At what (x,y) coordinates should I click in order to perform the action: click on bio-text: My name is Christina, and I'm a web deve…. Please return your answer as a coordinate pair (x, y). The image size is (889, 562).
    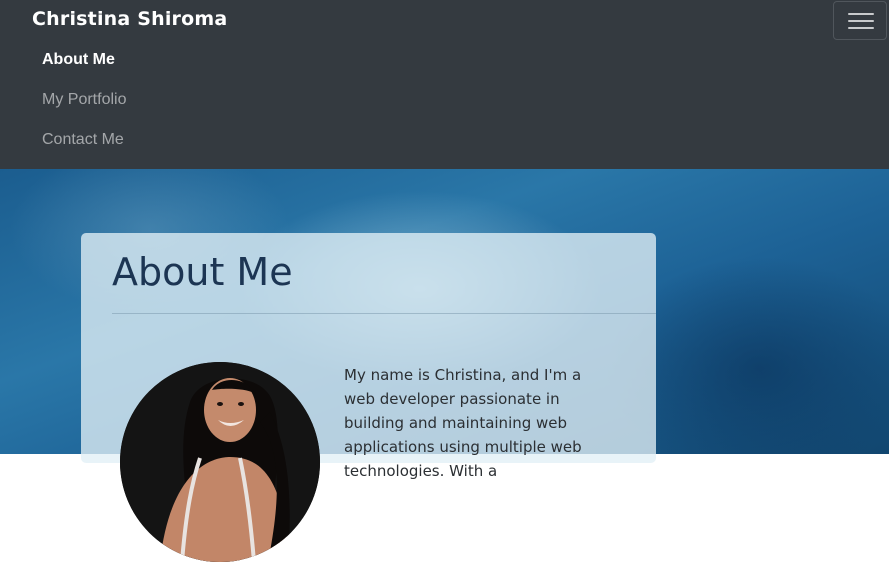
    Looking at the image, I should click on (463, 423).